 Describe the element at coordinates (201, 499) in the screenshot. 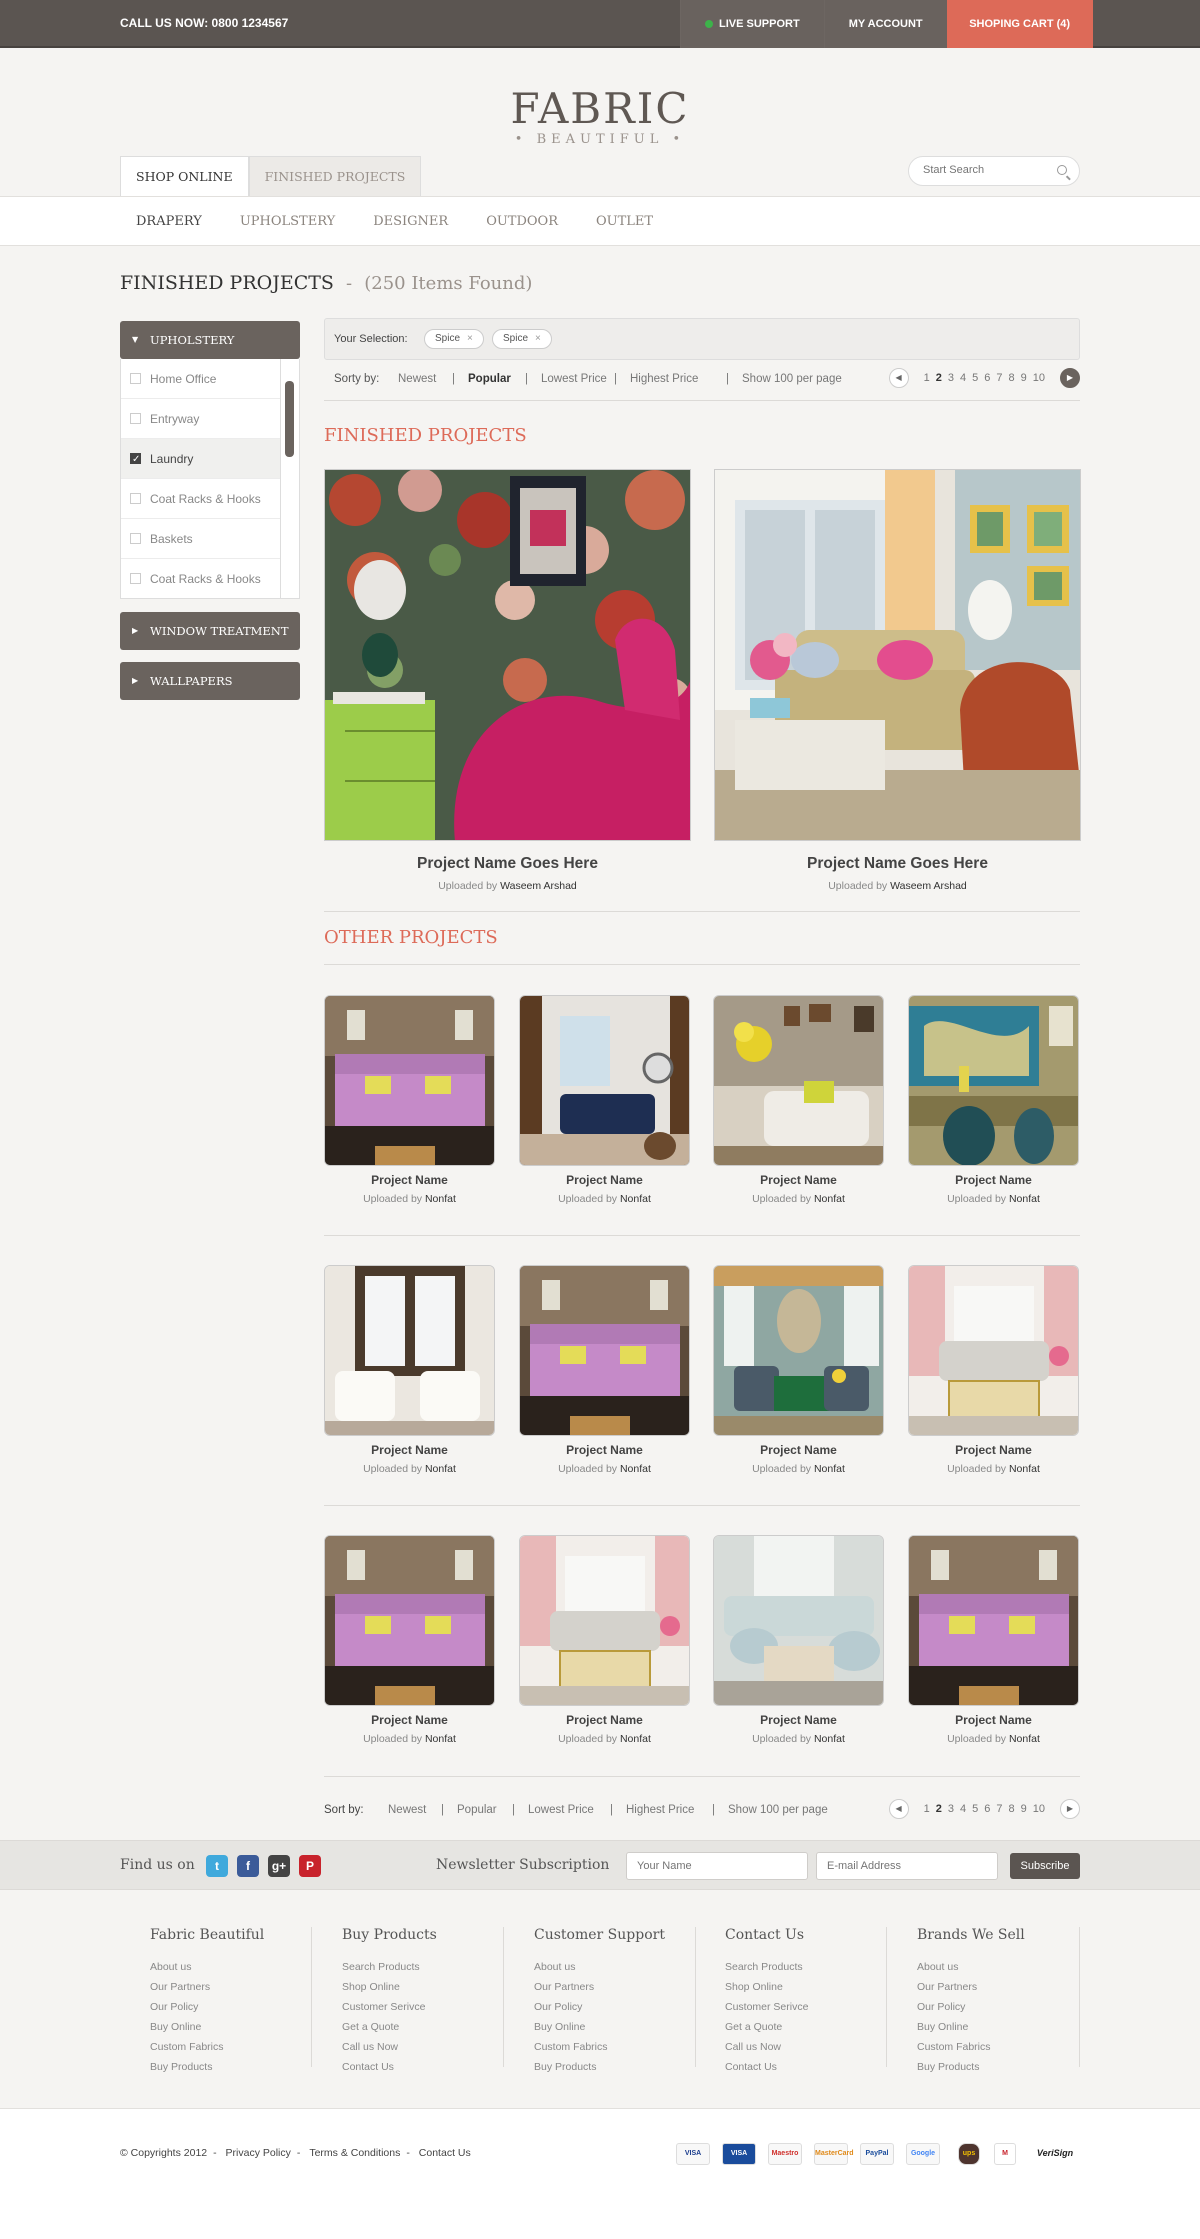

I see `sidebar-item-coat-racks: Coat Racks & Hooks` at that location.